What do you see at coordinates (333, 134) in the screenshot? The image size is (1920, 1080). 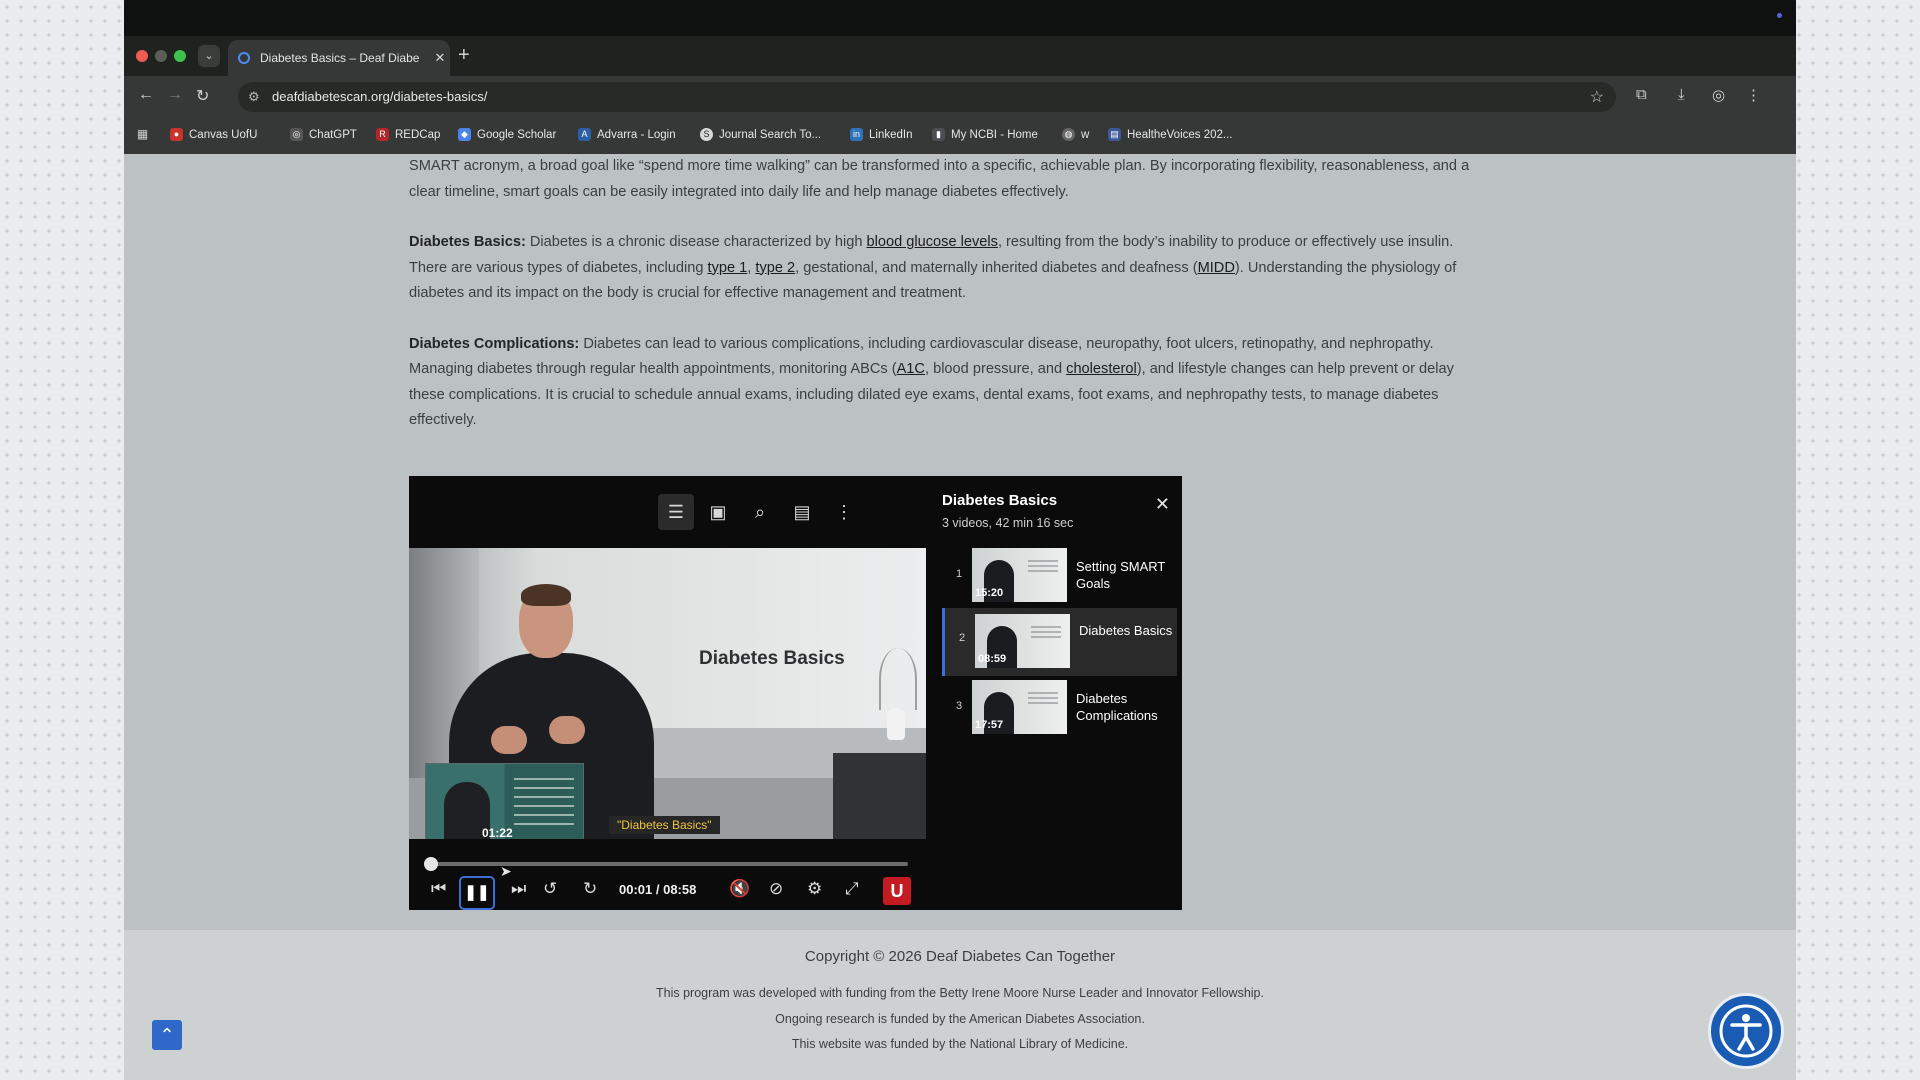 I see `bookmark-label: ChatGPT` at bounding box center [333, 134].